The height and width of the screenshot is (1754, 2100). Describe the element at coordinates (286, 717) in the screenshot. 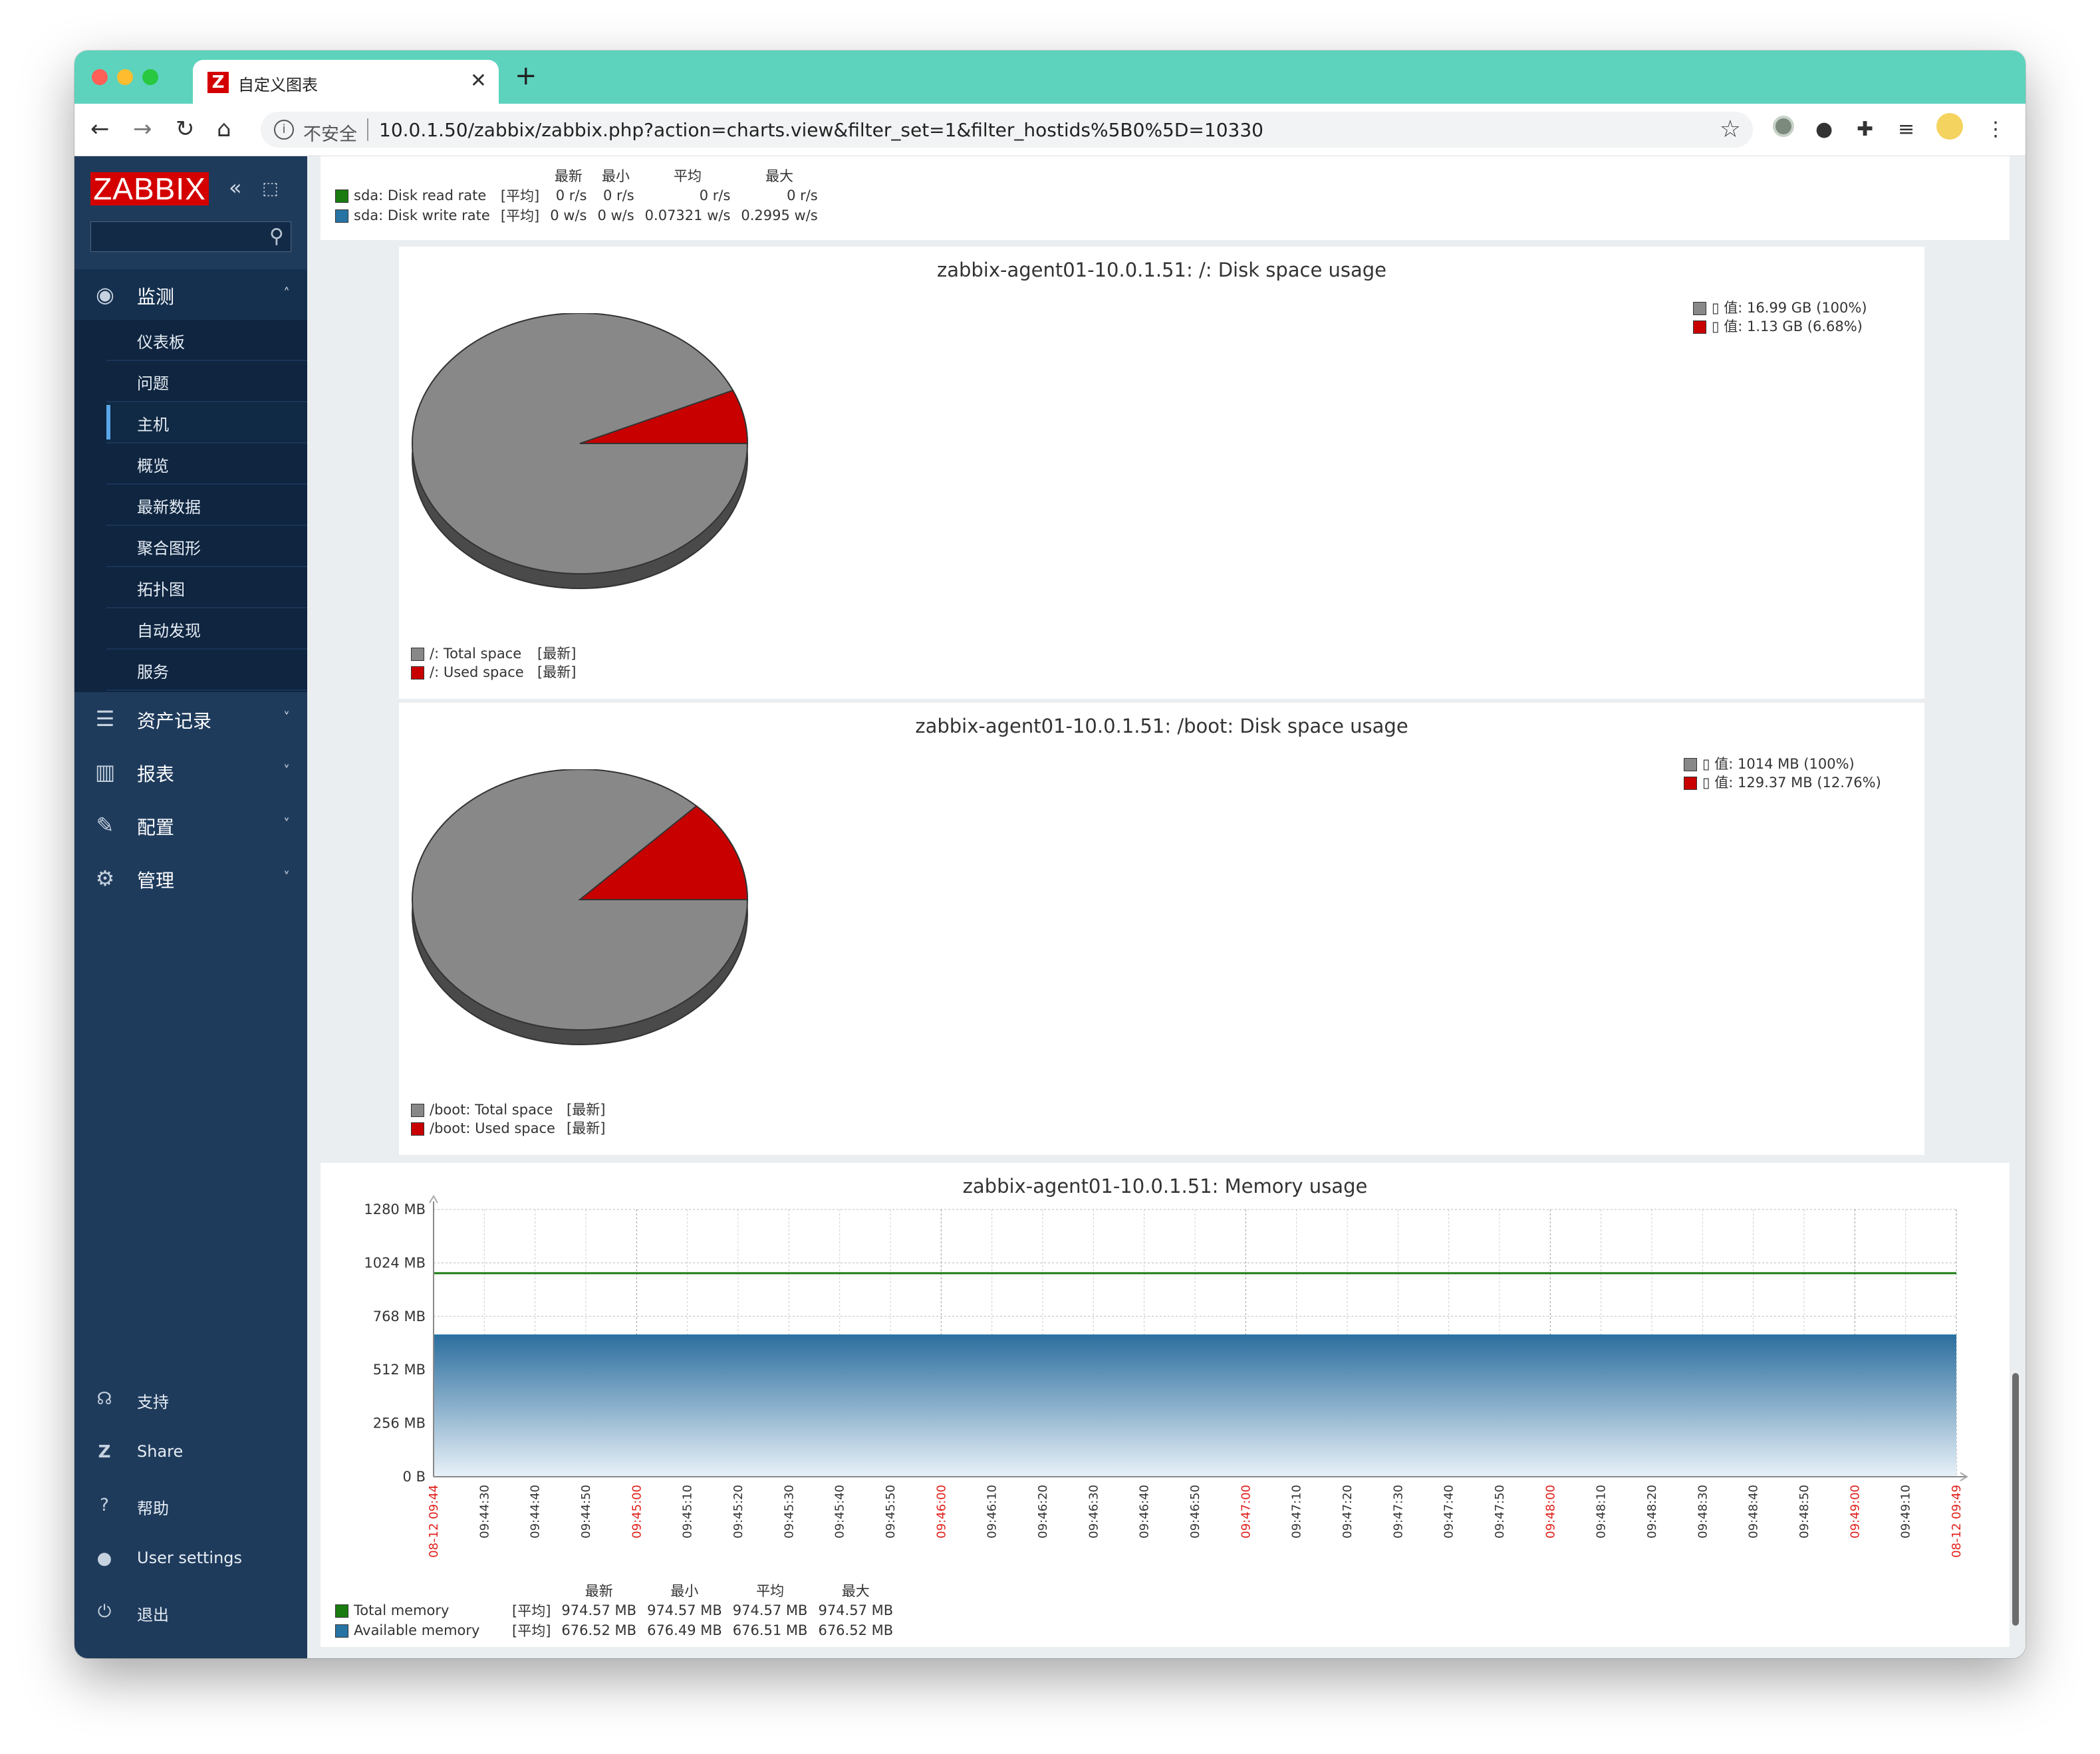

I see `chevron-down-icon: ˅` at that location.